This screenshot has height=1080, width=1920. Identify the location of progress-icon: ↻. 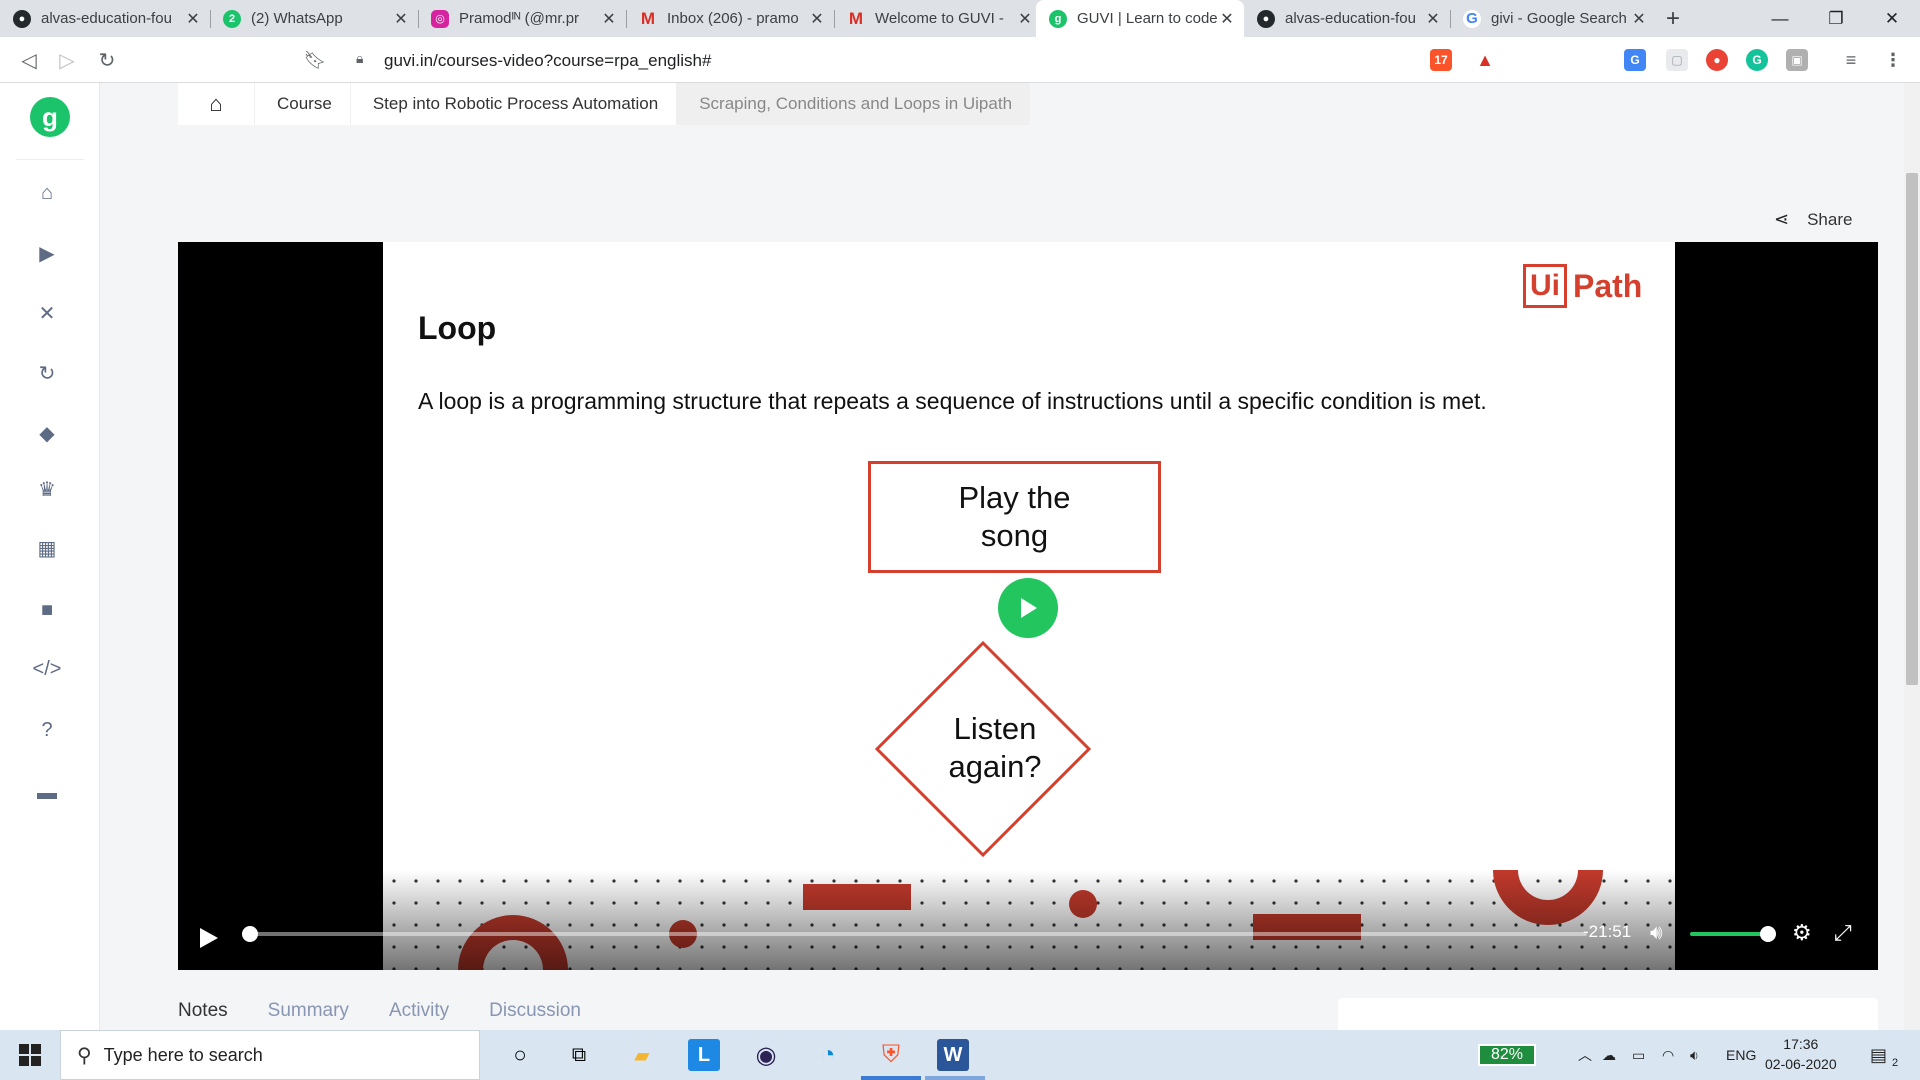
(47, 373).